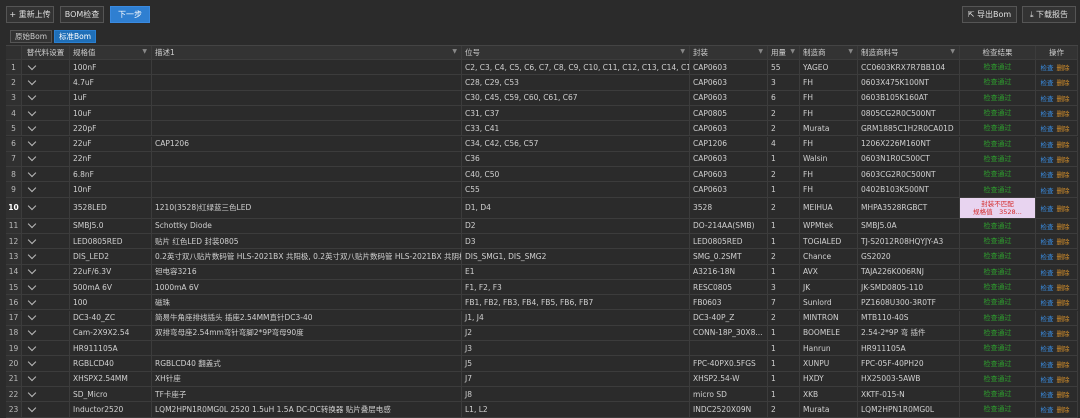 The image size is (1080, 418). I want to click on description-cell: XH针座, so click(307, 378).